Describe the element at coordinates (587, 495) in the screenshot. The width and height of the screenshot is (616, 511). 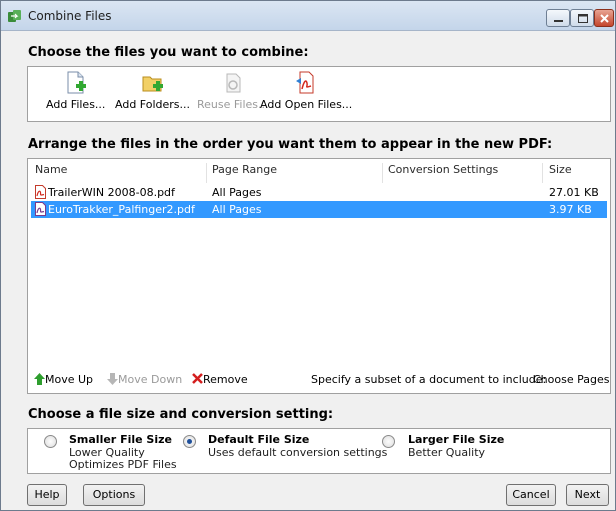
I see `next-button: Next` at that location.